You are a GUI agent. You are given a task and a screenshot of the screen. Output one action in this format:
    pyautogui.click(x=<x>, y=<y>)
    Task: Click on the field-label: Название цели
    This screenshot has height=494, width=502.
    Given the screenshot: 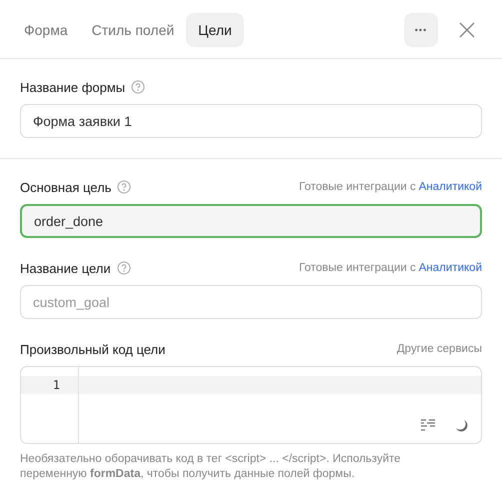 What is the action you would take?
    pyautogui.click(x=65, y=268)
    